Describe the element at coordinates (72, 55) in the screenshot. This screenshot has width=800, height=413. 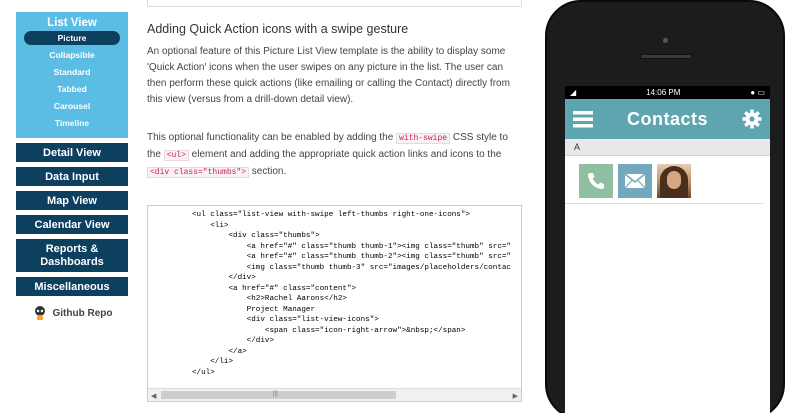
I see `nav-sub-collapsible: Collapsible` at that location.